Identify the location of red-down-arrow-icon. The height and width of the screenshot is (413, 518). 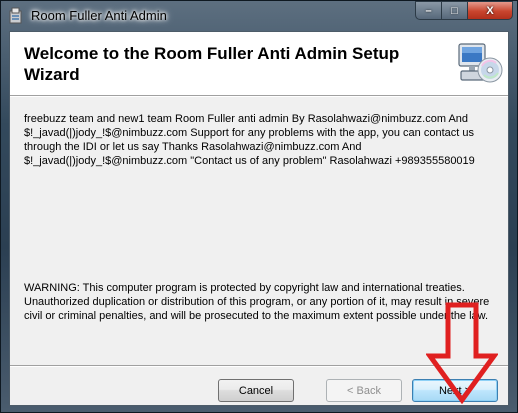
(462, 353).